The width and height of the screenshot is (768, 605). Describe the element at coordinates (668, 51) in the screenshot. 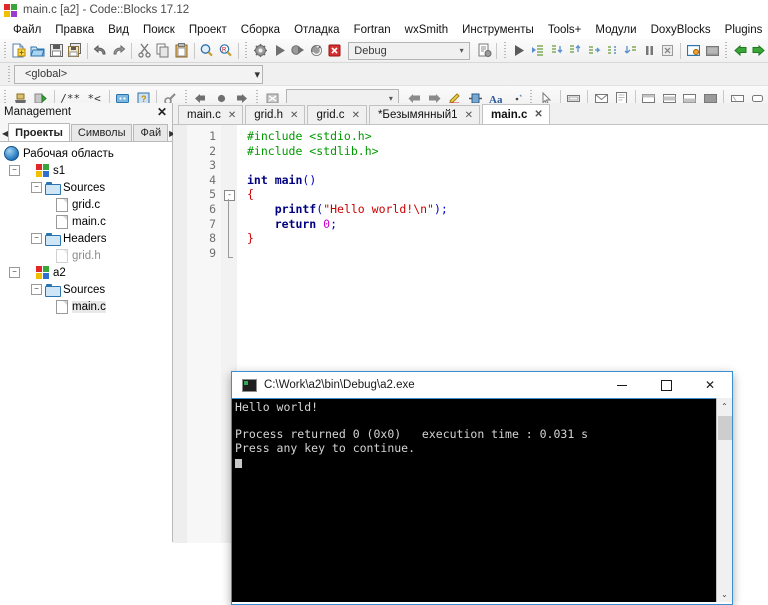

I see `stop-debugger-icon` at that location.